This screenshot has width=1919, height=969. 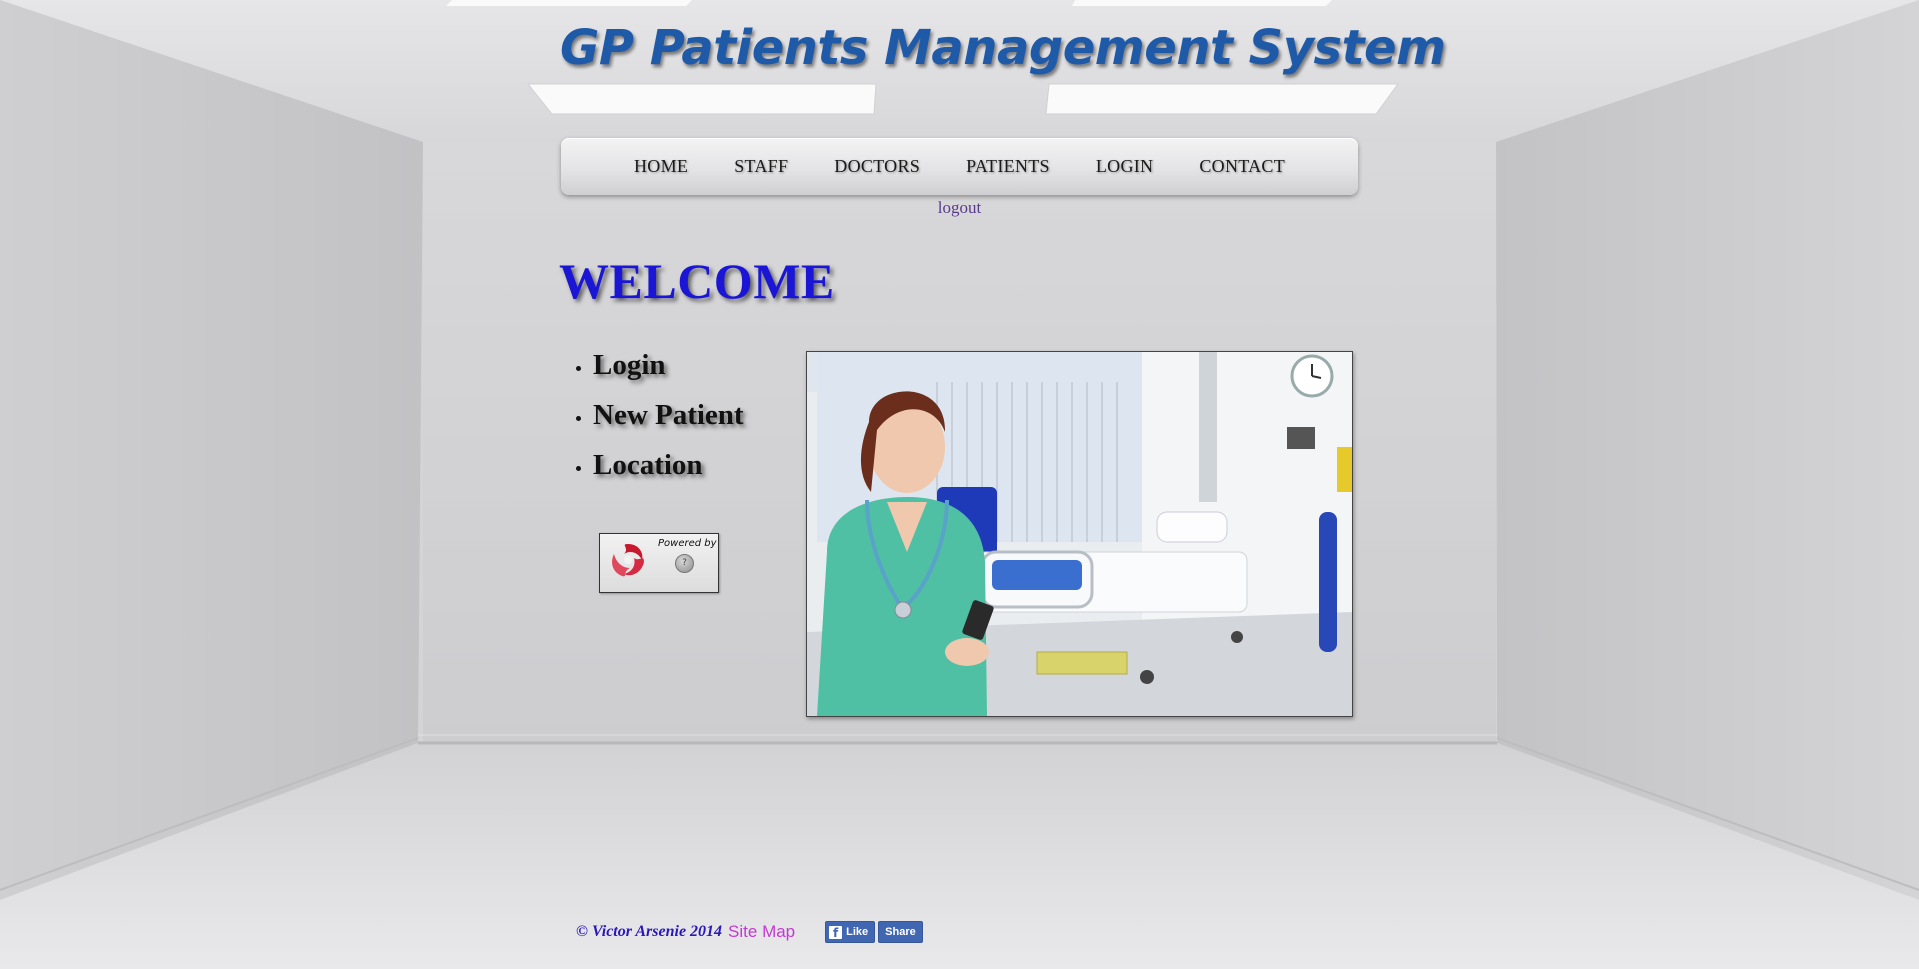 I want to click on link-location: Location, so click(x=660, y=465).